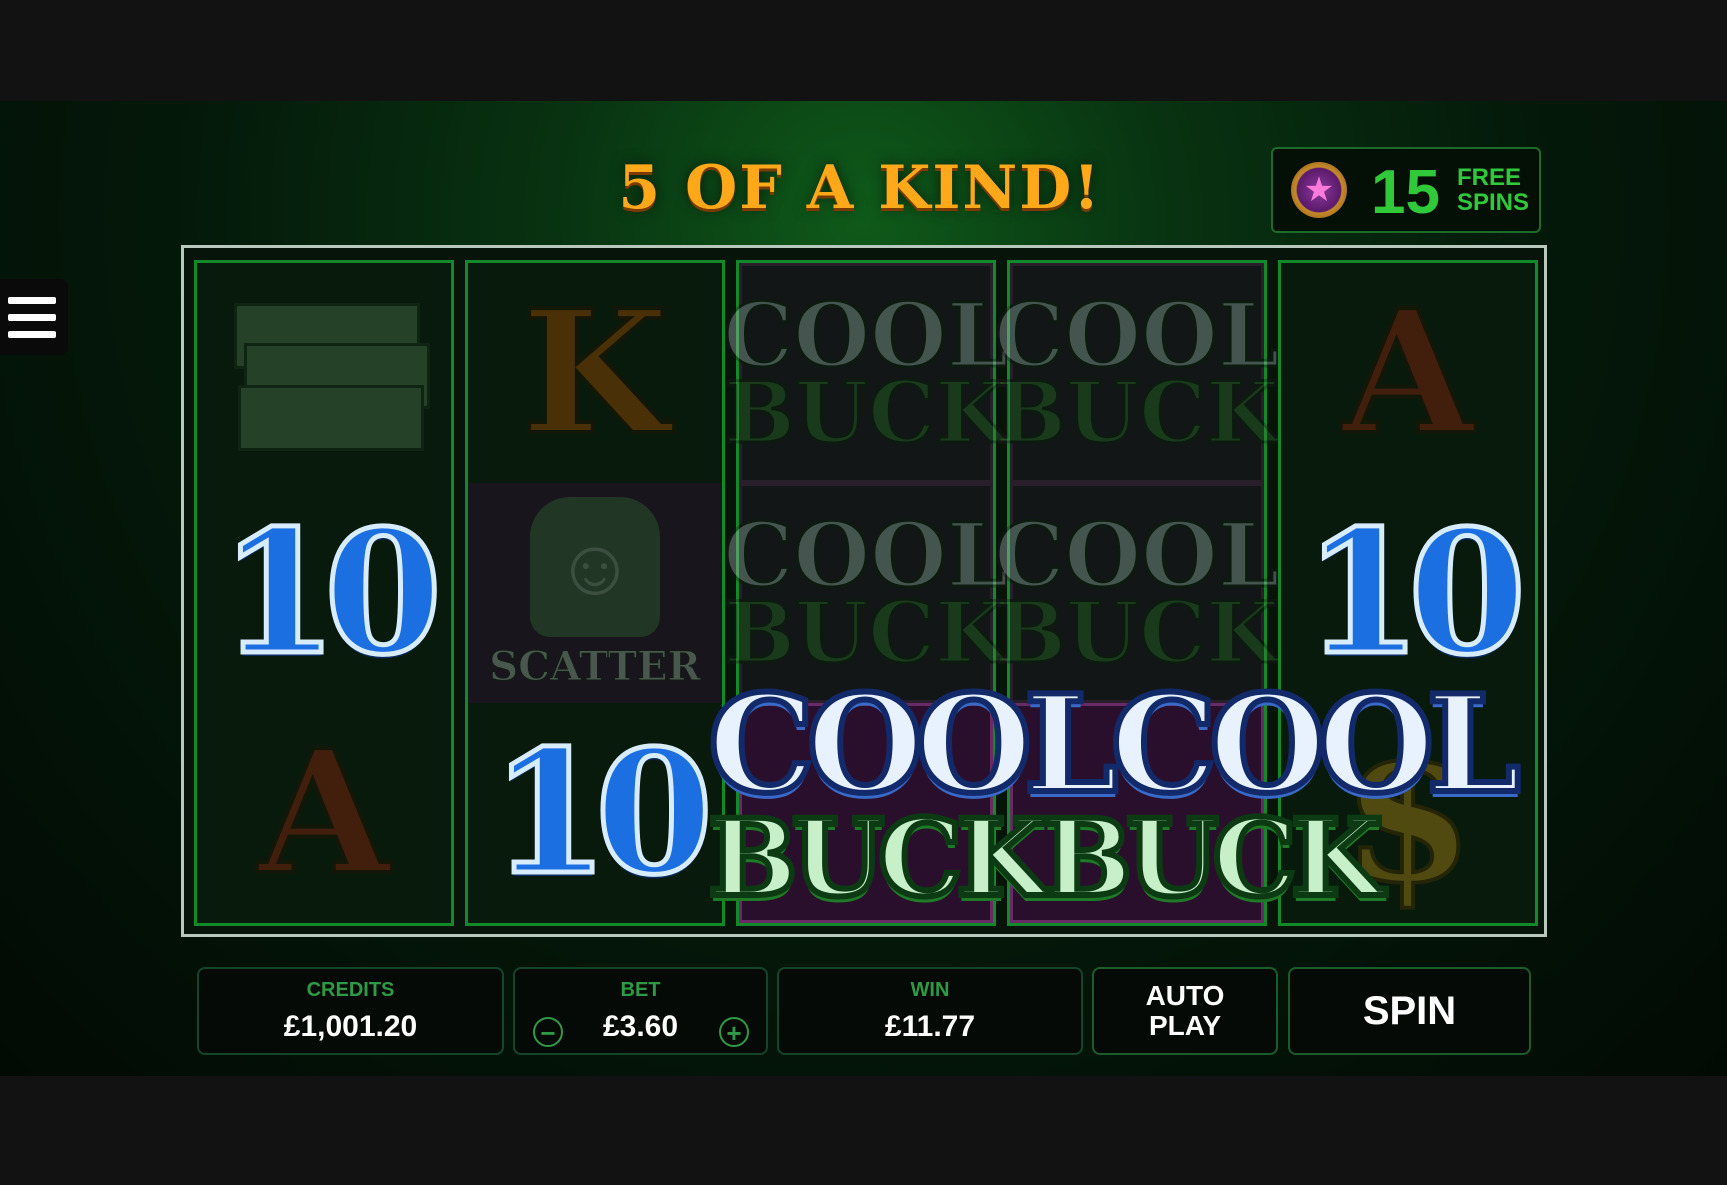  Describe the element at coordinates (930, 1026) in the screenshot. I see `win-value: £11.77` at that location.